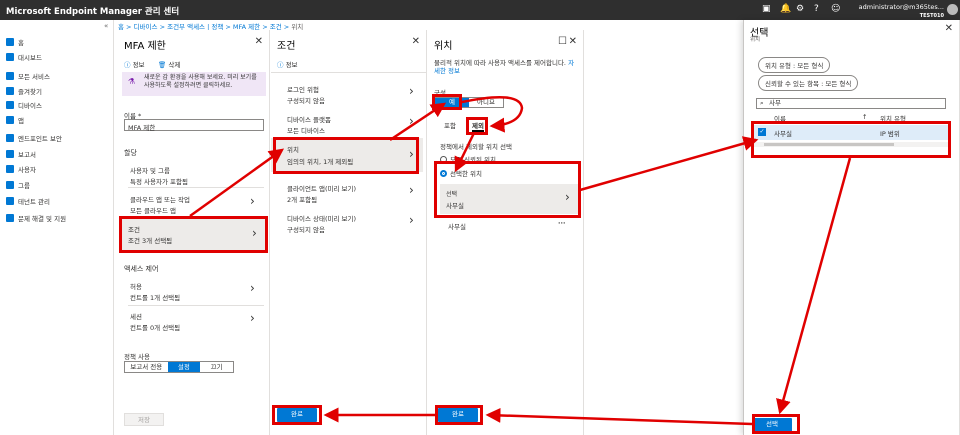 This screenshot has width=960, height=435. What do you see at coordinates (443, 173) in the screenshot?
I see `radio-selected-icon` at bounding box center [443, 173].